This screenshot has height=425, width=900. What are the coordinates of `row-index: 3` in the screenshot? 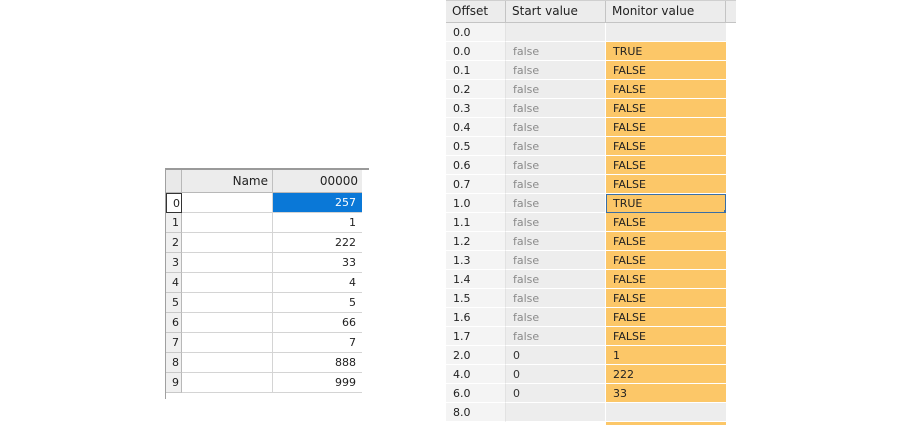 It's located at (174, 263).